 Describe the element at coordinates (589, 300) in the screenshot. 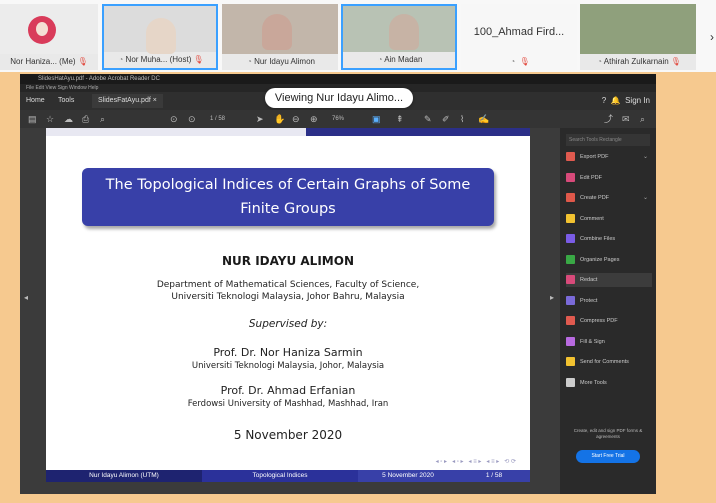

I see `tool-label: Protect` at that location.